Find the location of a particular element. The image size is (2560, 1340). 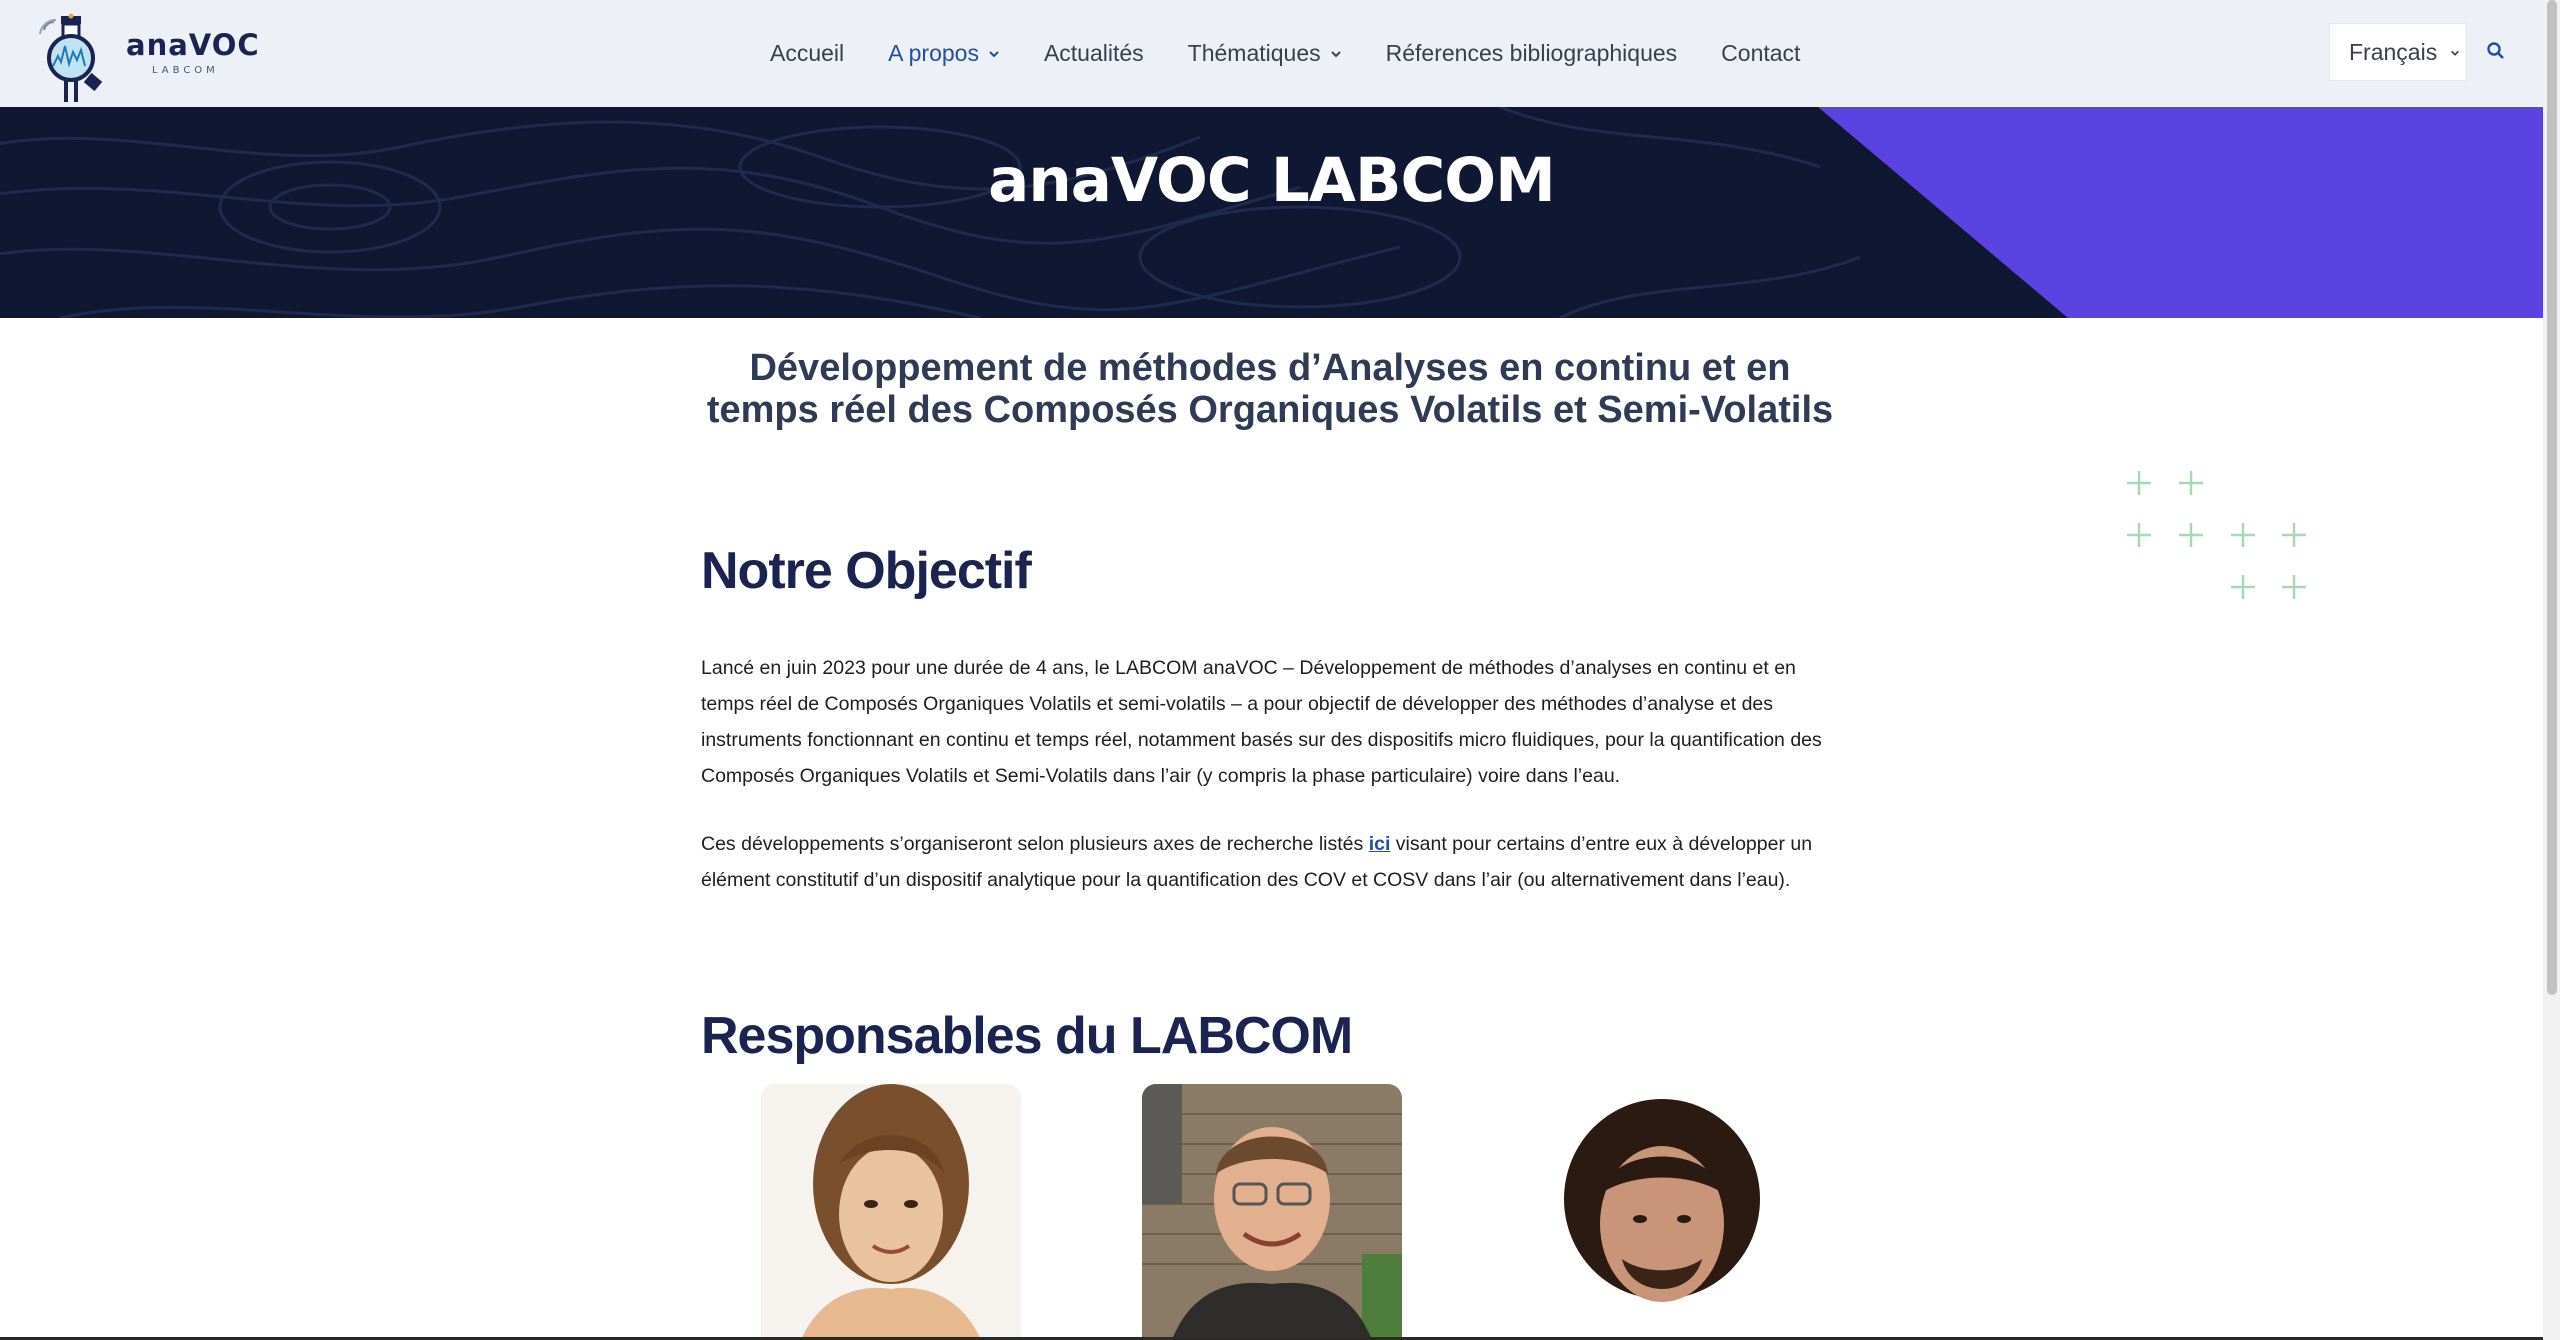

page-title: anaVOC LABCOM is located at coordinates (1272, 180).